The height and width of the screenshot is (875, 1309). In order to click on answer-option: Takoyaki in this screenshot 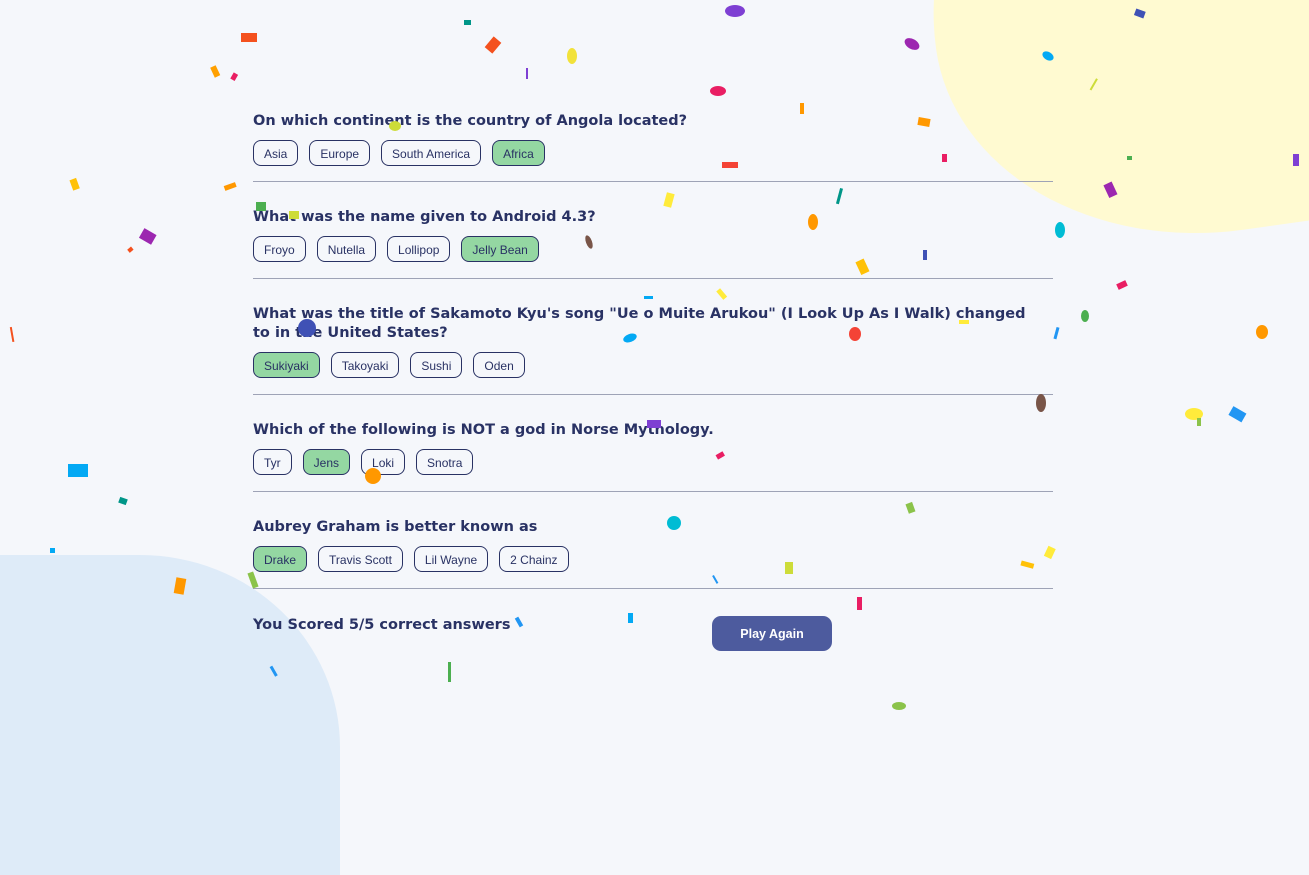, I will do `click(365, 365)`.